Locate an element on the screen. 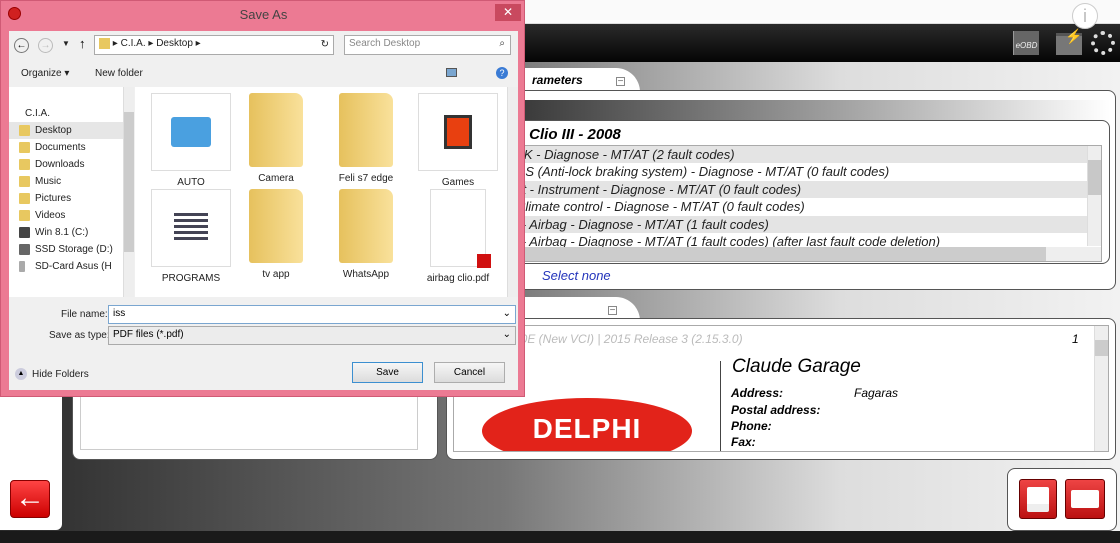 This screenshot has height=543, width=1120. refresh-icon: ↻ is located at coordinates (325, 44).